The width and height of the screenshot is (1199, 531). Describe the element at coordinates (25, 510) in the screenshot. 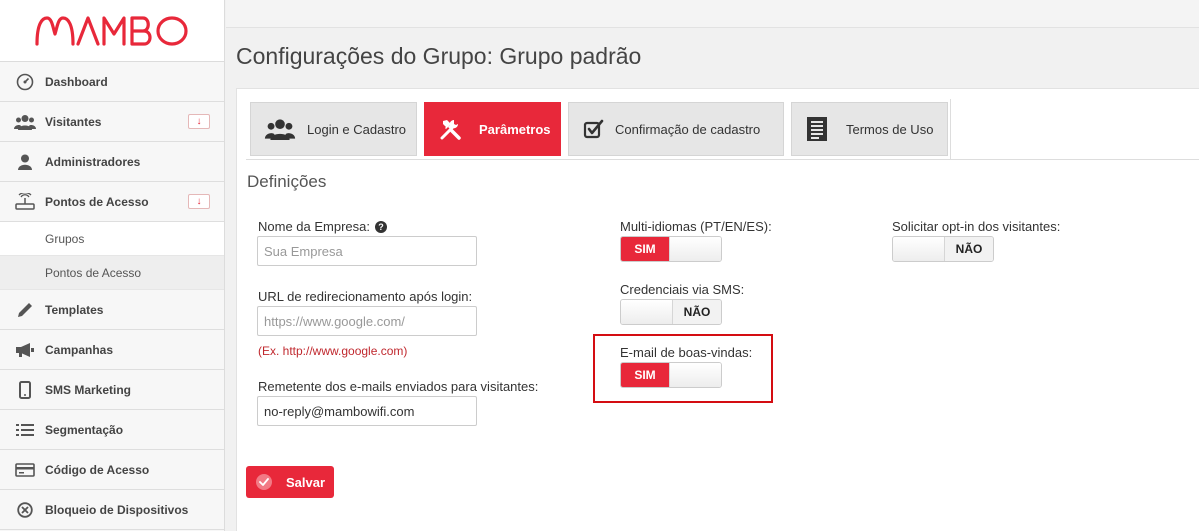

I see `block-icon` at that location.